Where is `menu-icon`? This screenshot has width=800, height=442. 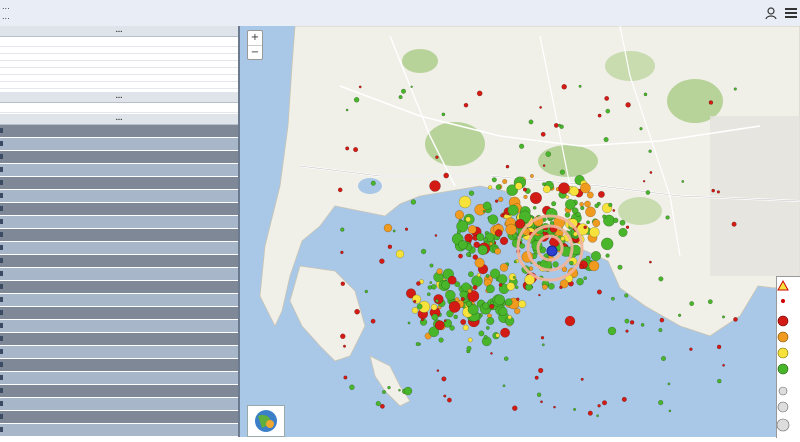
menu-icon is located at coordinates (791, 13).